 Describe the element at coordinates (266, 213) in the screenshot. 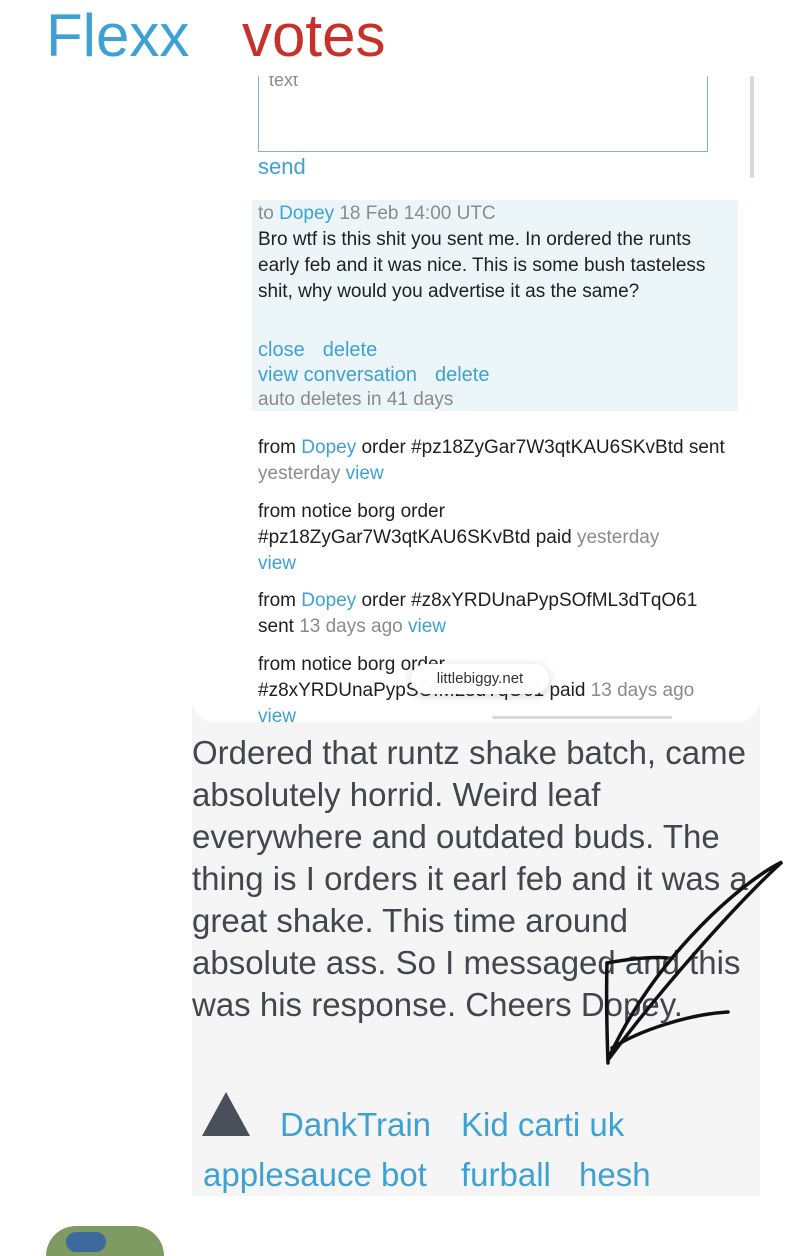

I see `to-label: to` at that location.